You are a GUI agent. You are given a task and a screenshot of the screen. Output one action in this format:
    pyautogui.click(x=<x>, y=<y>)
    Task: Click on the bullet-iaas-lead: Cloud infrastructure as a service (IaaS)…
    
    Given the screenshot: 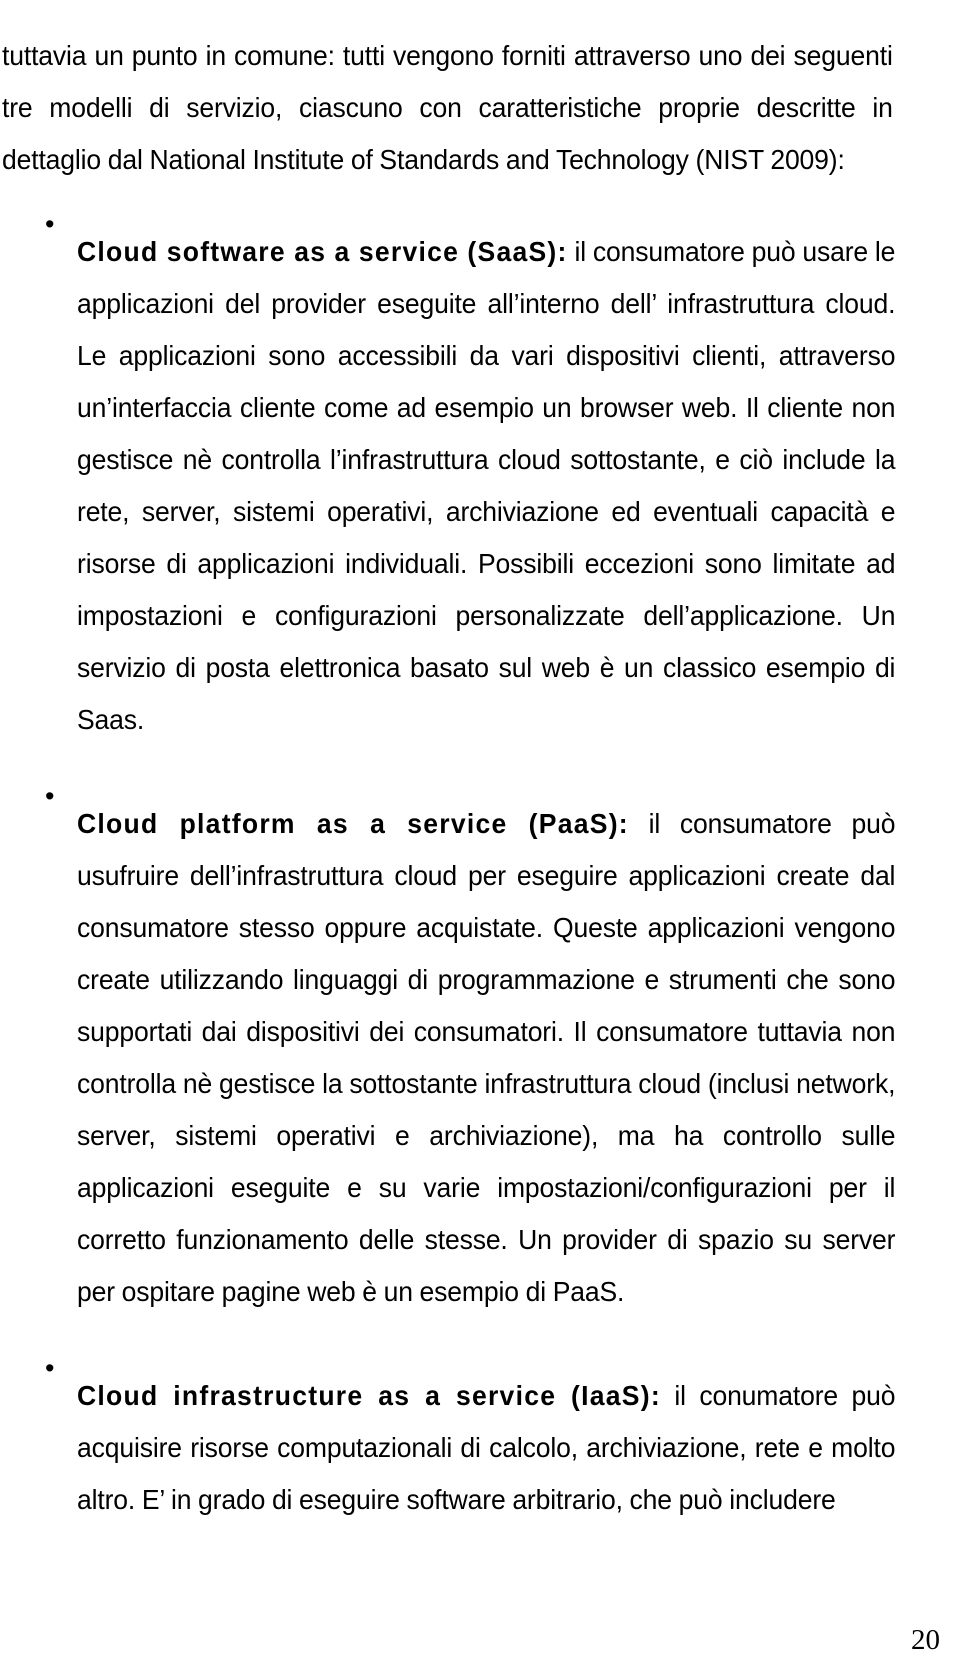 What is the action you would take?
    pyautogui.click(x=369, y=1395)
    